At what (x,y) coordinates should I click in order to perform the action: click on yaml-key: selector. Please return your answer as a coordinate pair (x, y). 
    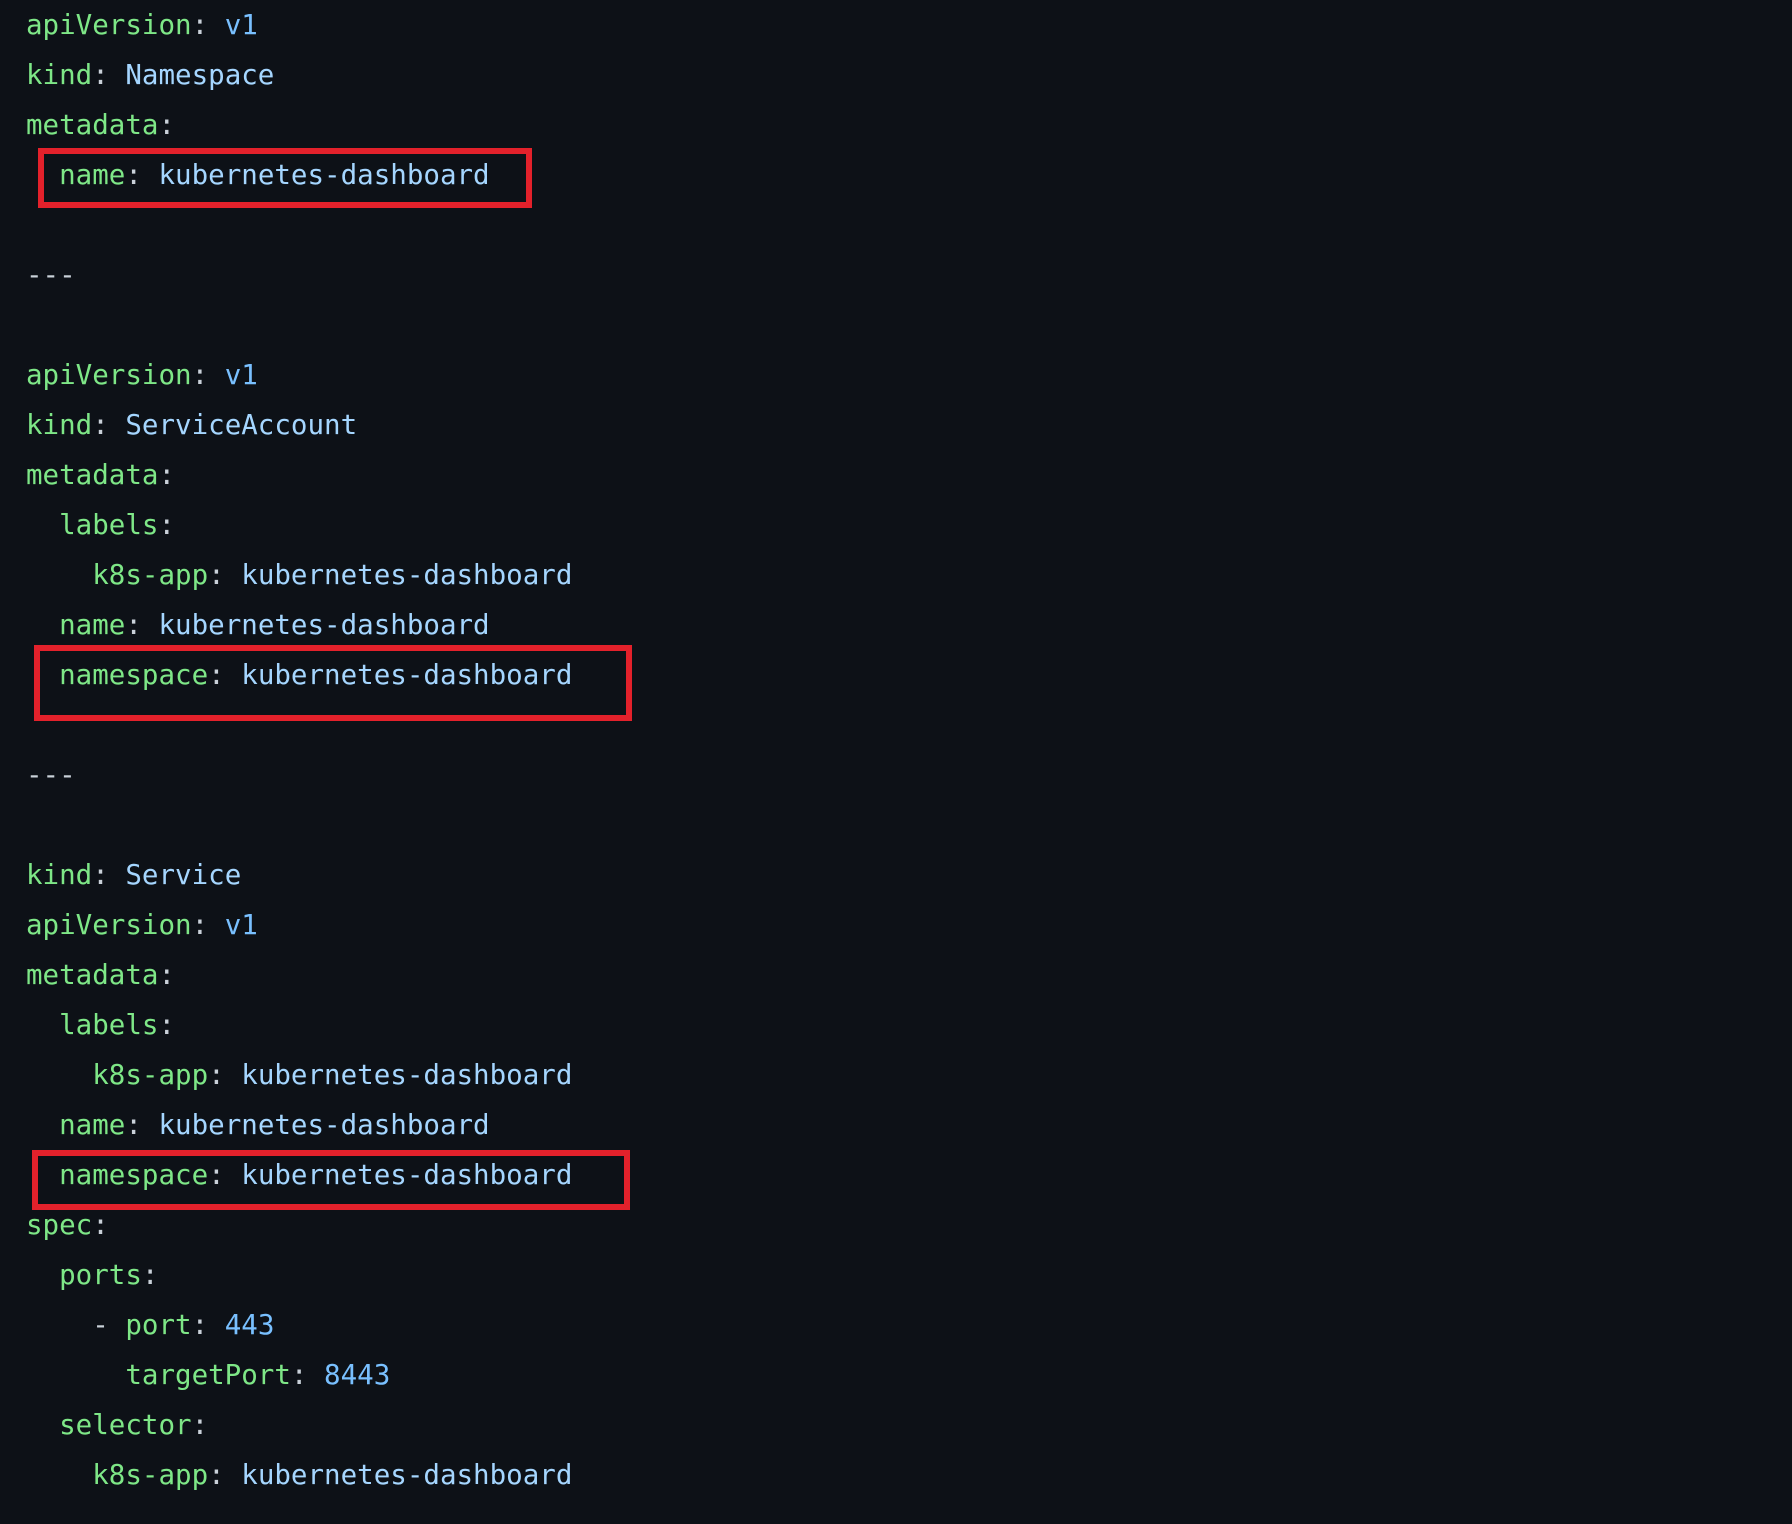
    Looking at the image, I should click on (125, 1425).